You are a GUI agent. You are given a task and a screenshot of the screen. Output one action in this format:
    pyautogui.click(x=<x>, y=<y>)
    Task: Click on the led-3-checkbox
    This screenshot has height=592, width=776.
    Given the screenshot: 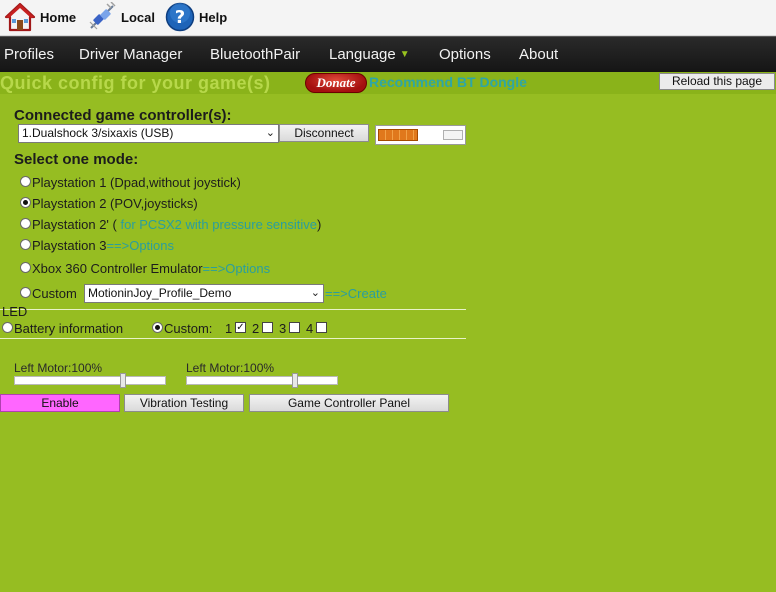 What is the action you would take?
    pyautogui.click(x=294, y=327)
    